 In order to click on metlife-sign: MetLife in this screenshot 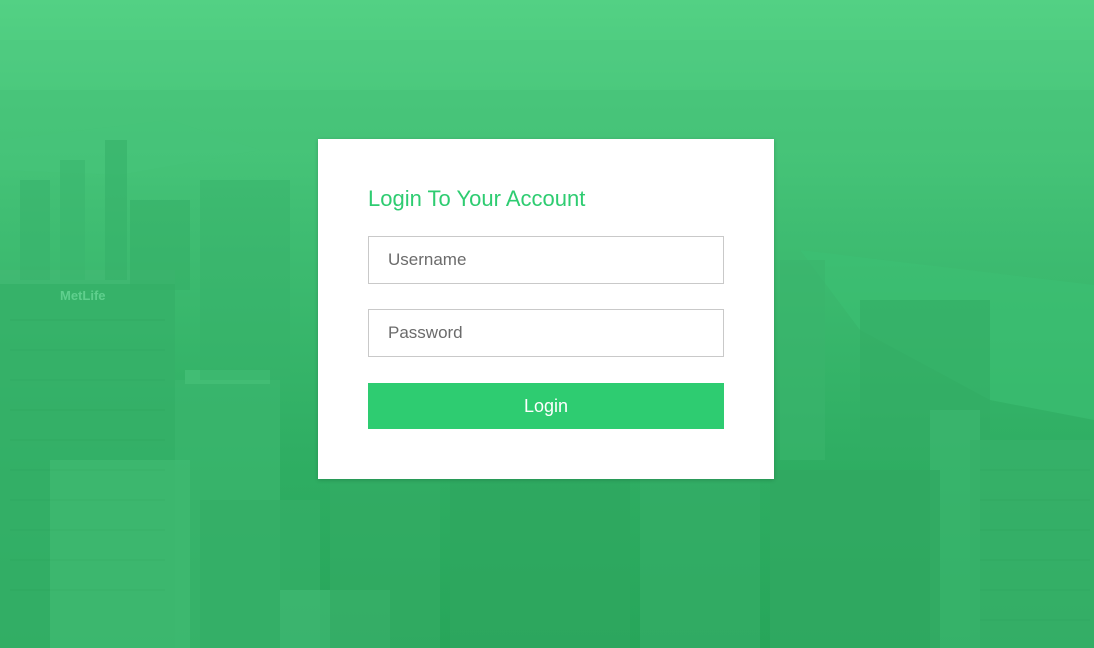, I will do `click(83, 295)`.